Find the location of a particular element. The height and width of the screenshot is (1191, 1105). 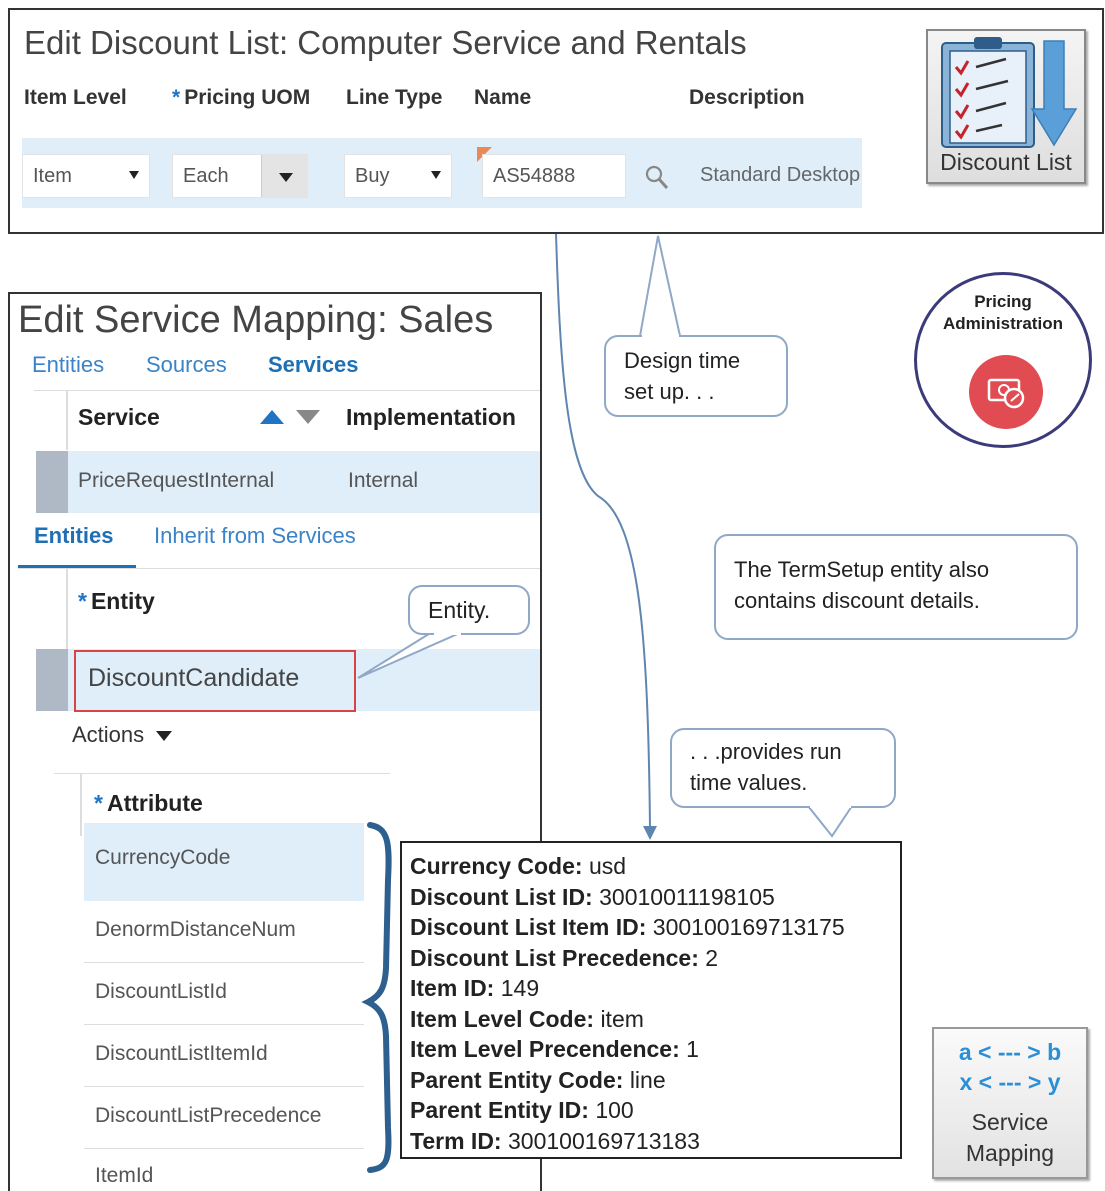

entity-callout: Entity. is located at coordinates (469, 610).